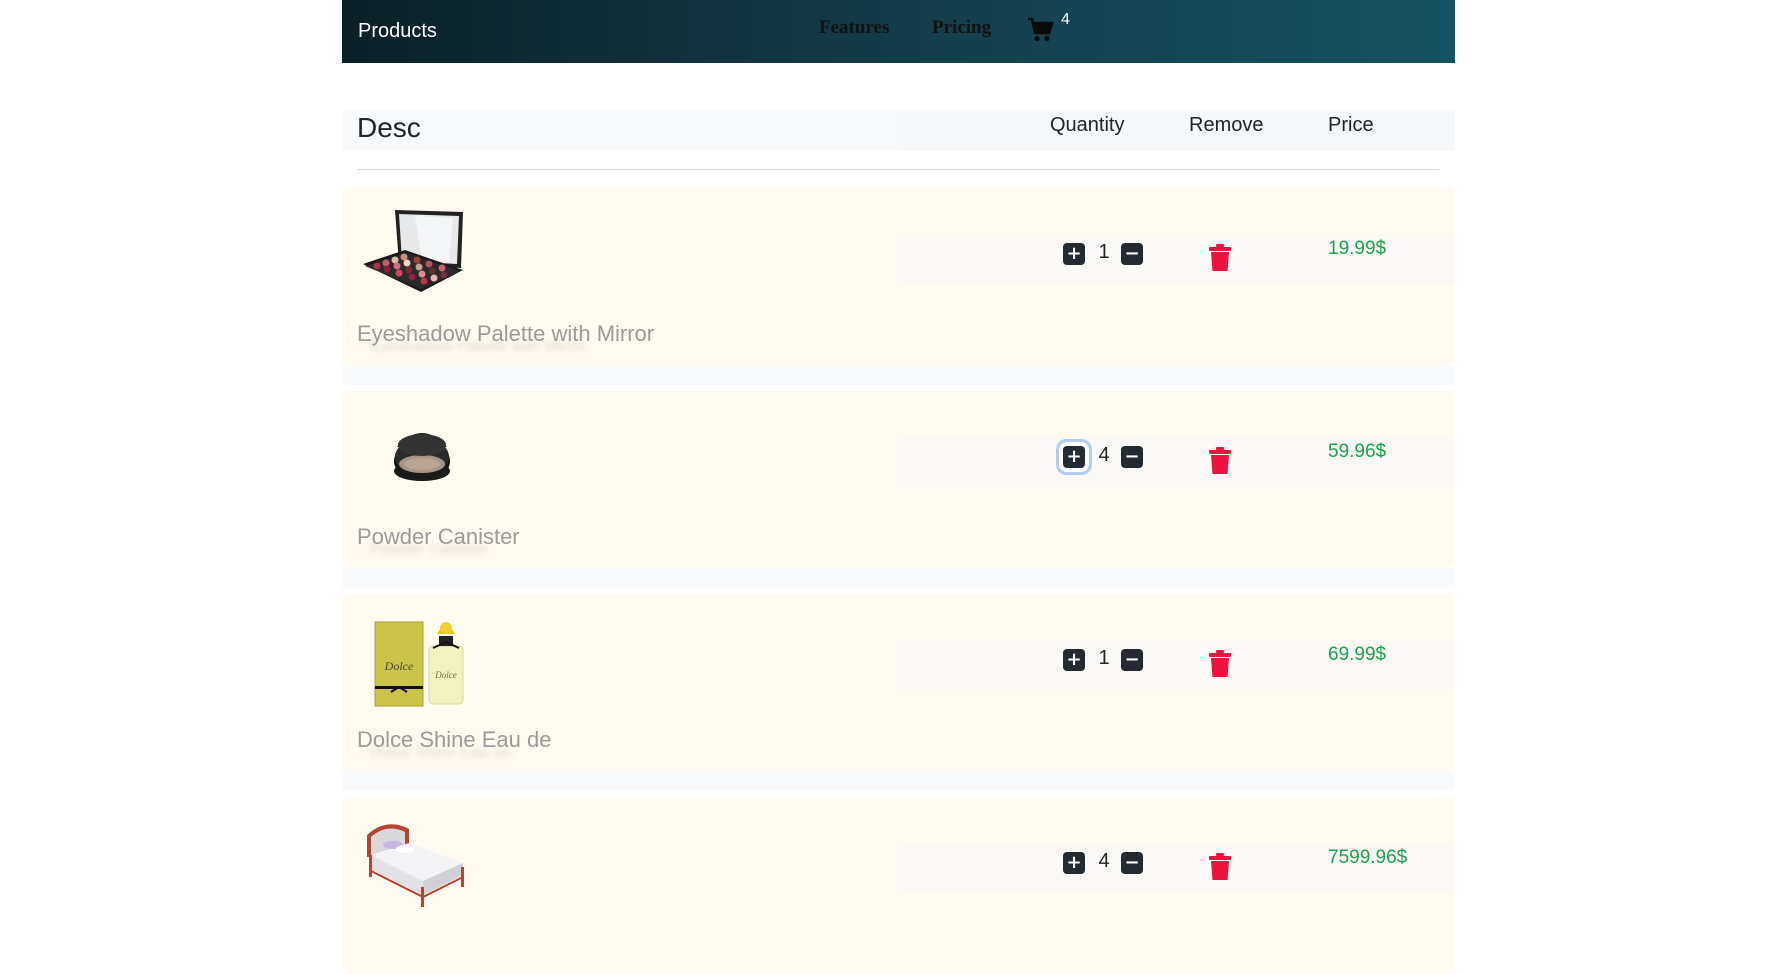 The width and height of the screenshot is (1791, 974). What do you see at coordinates (898, 31) in the screenshot?
I see `navbar: Products Features Pricing 4` at bounding box center [898, 31].